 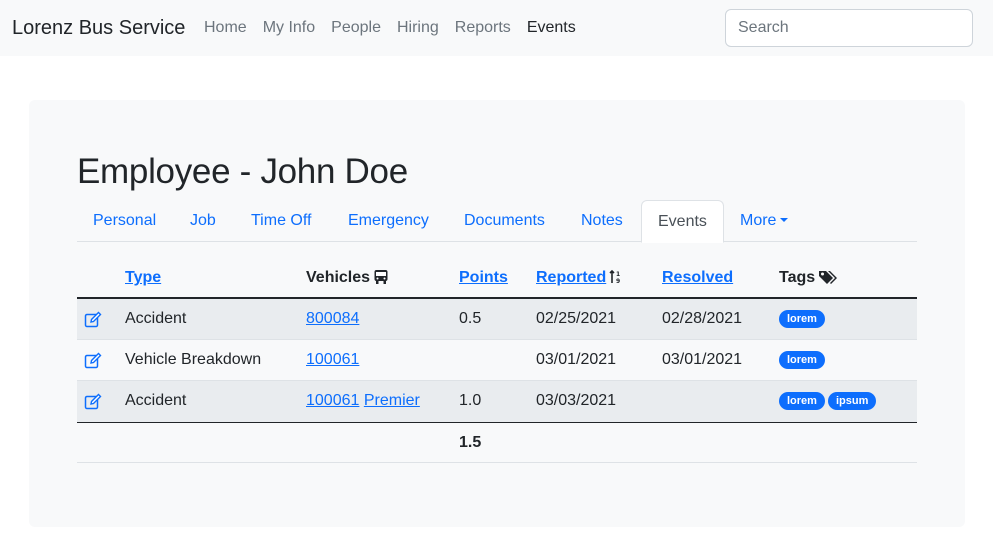 I want to click on nav-hiring: Hiring, so click(x=418, y=28).